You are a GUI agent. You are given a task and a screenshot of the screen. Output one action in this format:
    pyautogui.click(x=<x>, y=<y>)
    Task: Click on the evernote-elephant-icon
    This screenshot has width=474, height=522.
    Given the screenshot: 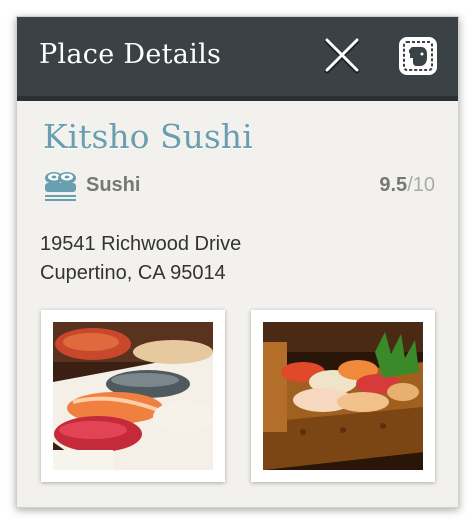 What is the action you would take?
    pyautogui.click(x=418, y=56)
    